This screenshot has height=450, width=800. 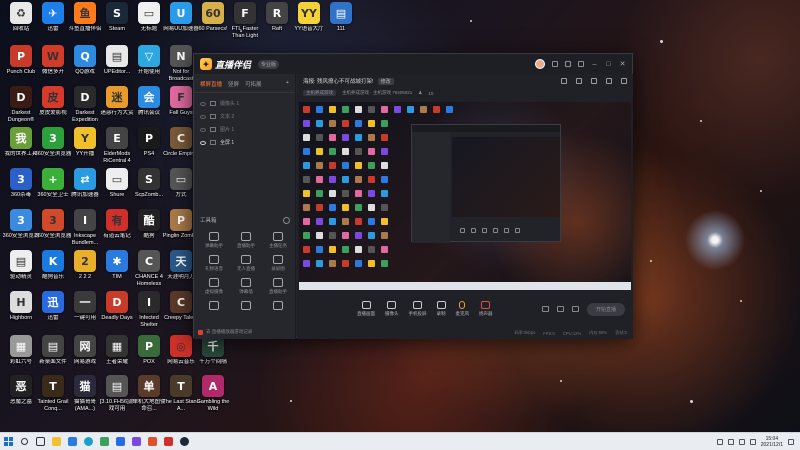 I want to click on clock: 15:04 2021/12/1, so click(x=772, y=442).